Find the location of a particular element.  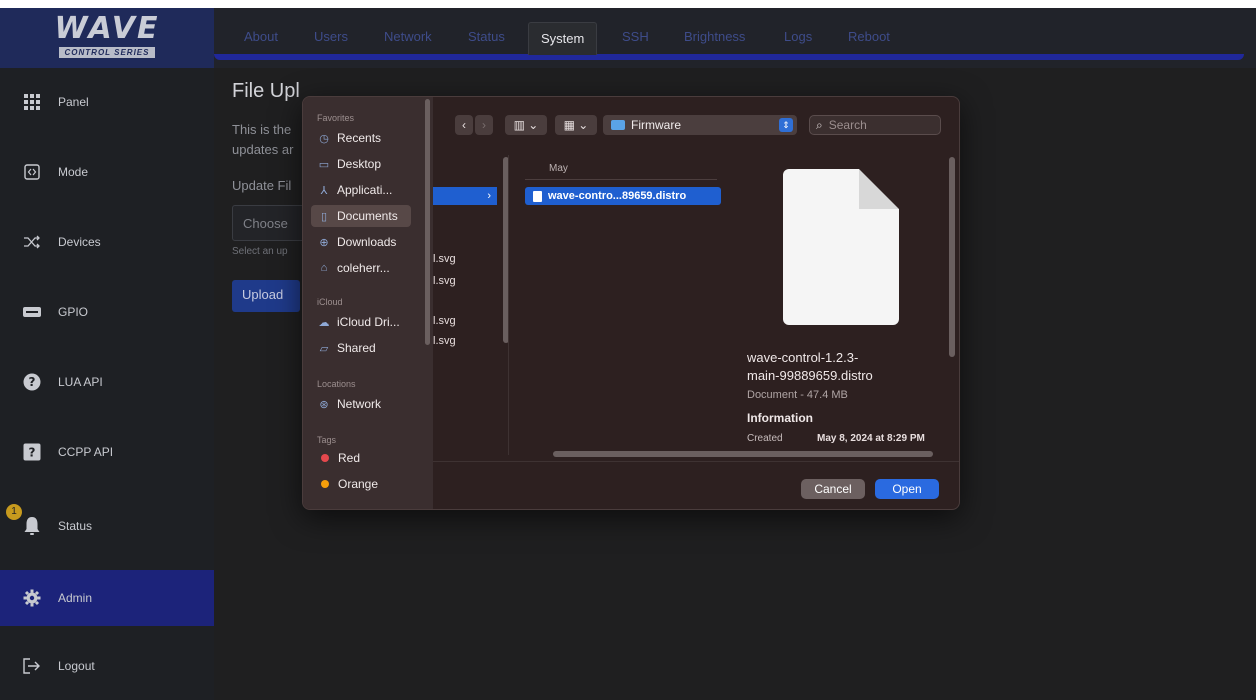

page-description: This is the updates ar is located at coordinates (262, 140).